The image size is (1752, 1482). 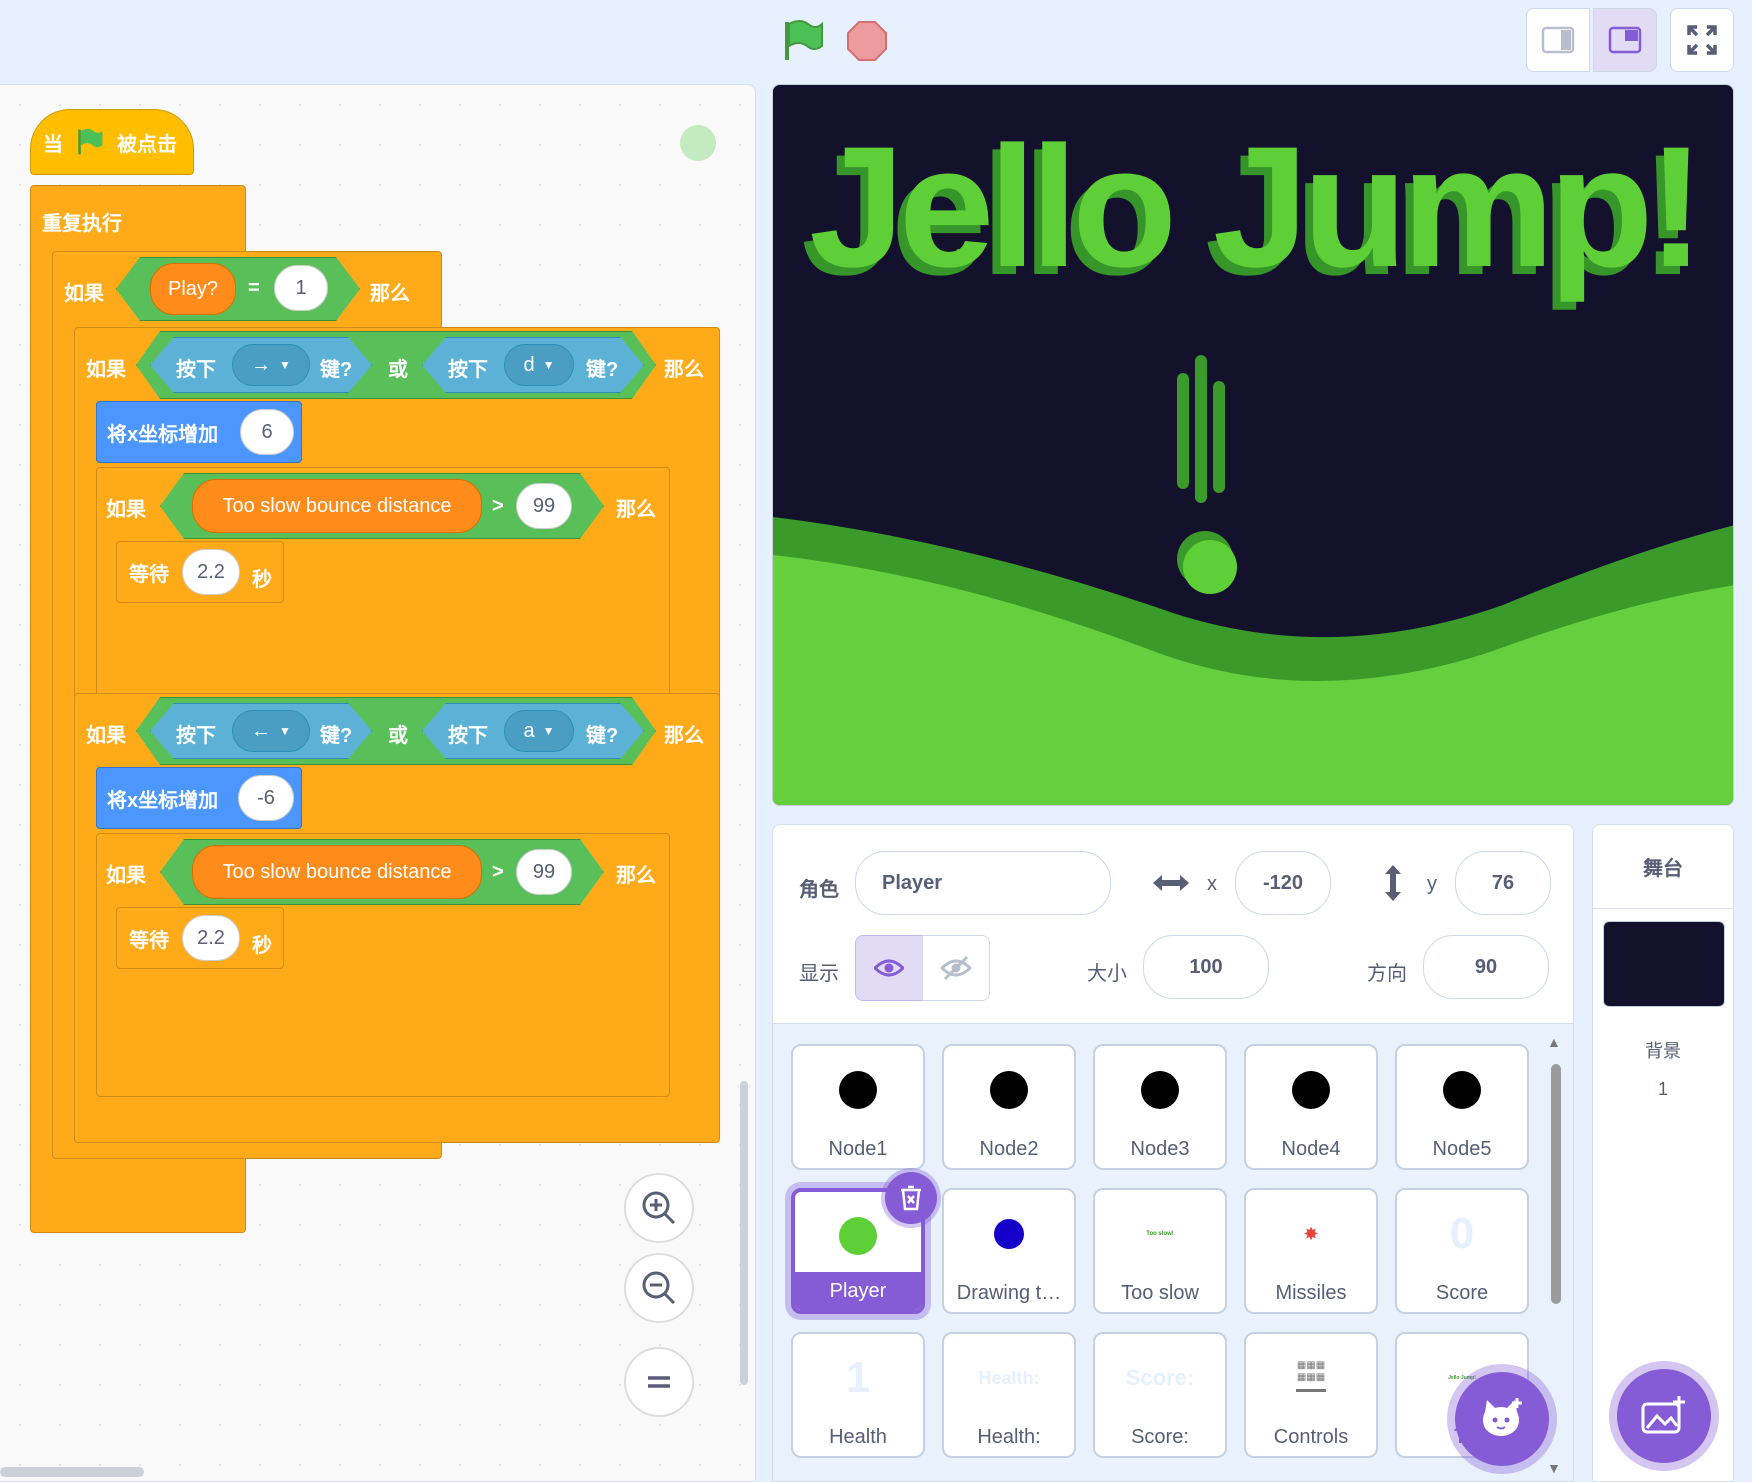 I want to click on key-dropdown-left: ← ▼, so click(x=271, y=731).